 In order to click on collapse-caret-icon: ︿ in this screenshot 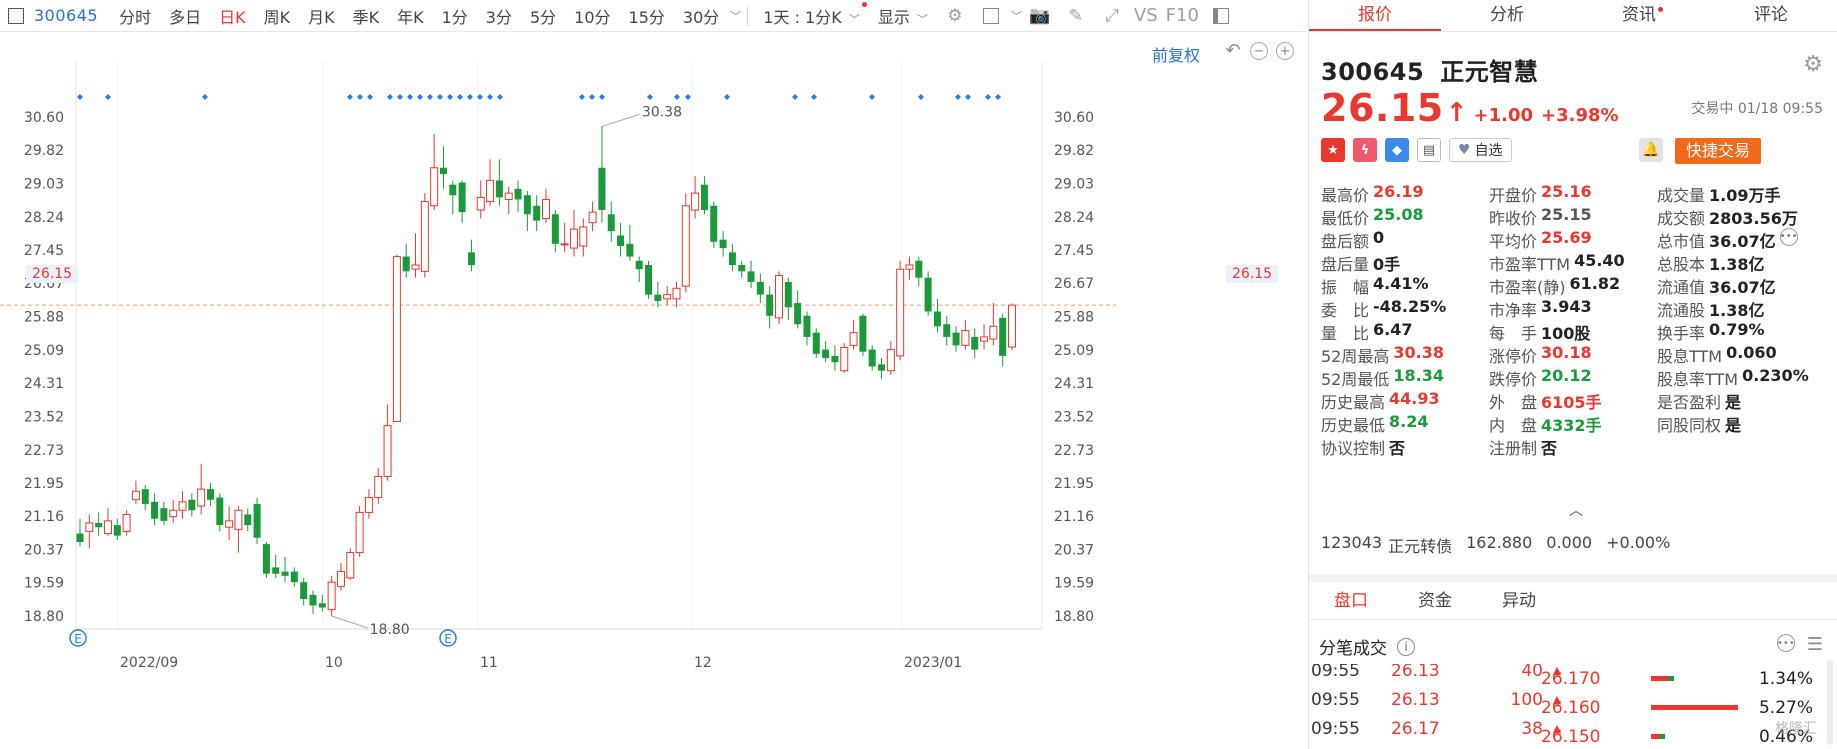, I will do `click(1576, 510)`.